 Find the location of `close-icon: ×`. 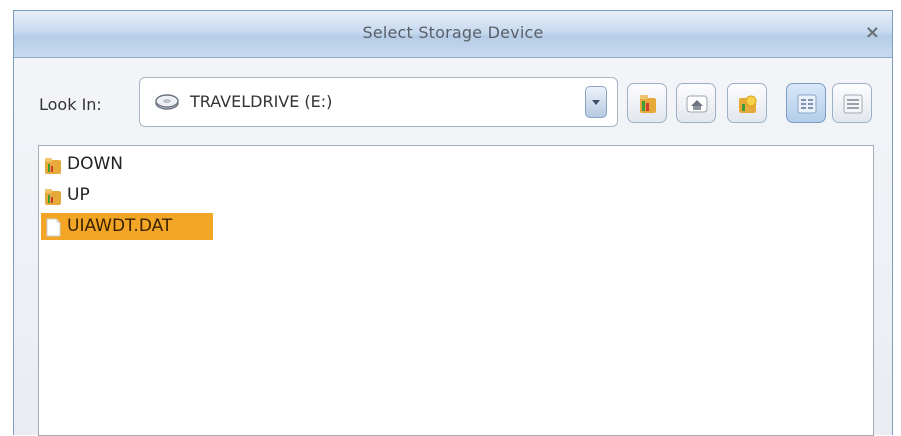

close-icon: × is located at coordinates (872, 32).